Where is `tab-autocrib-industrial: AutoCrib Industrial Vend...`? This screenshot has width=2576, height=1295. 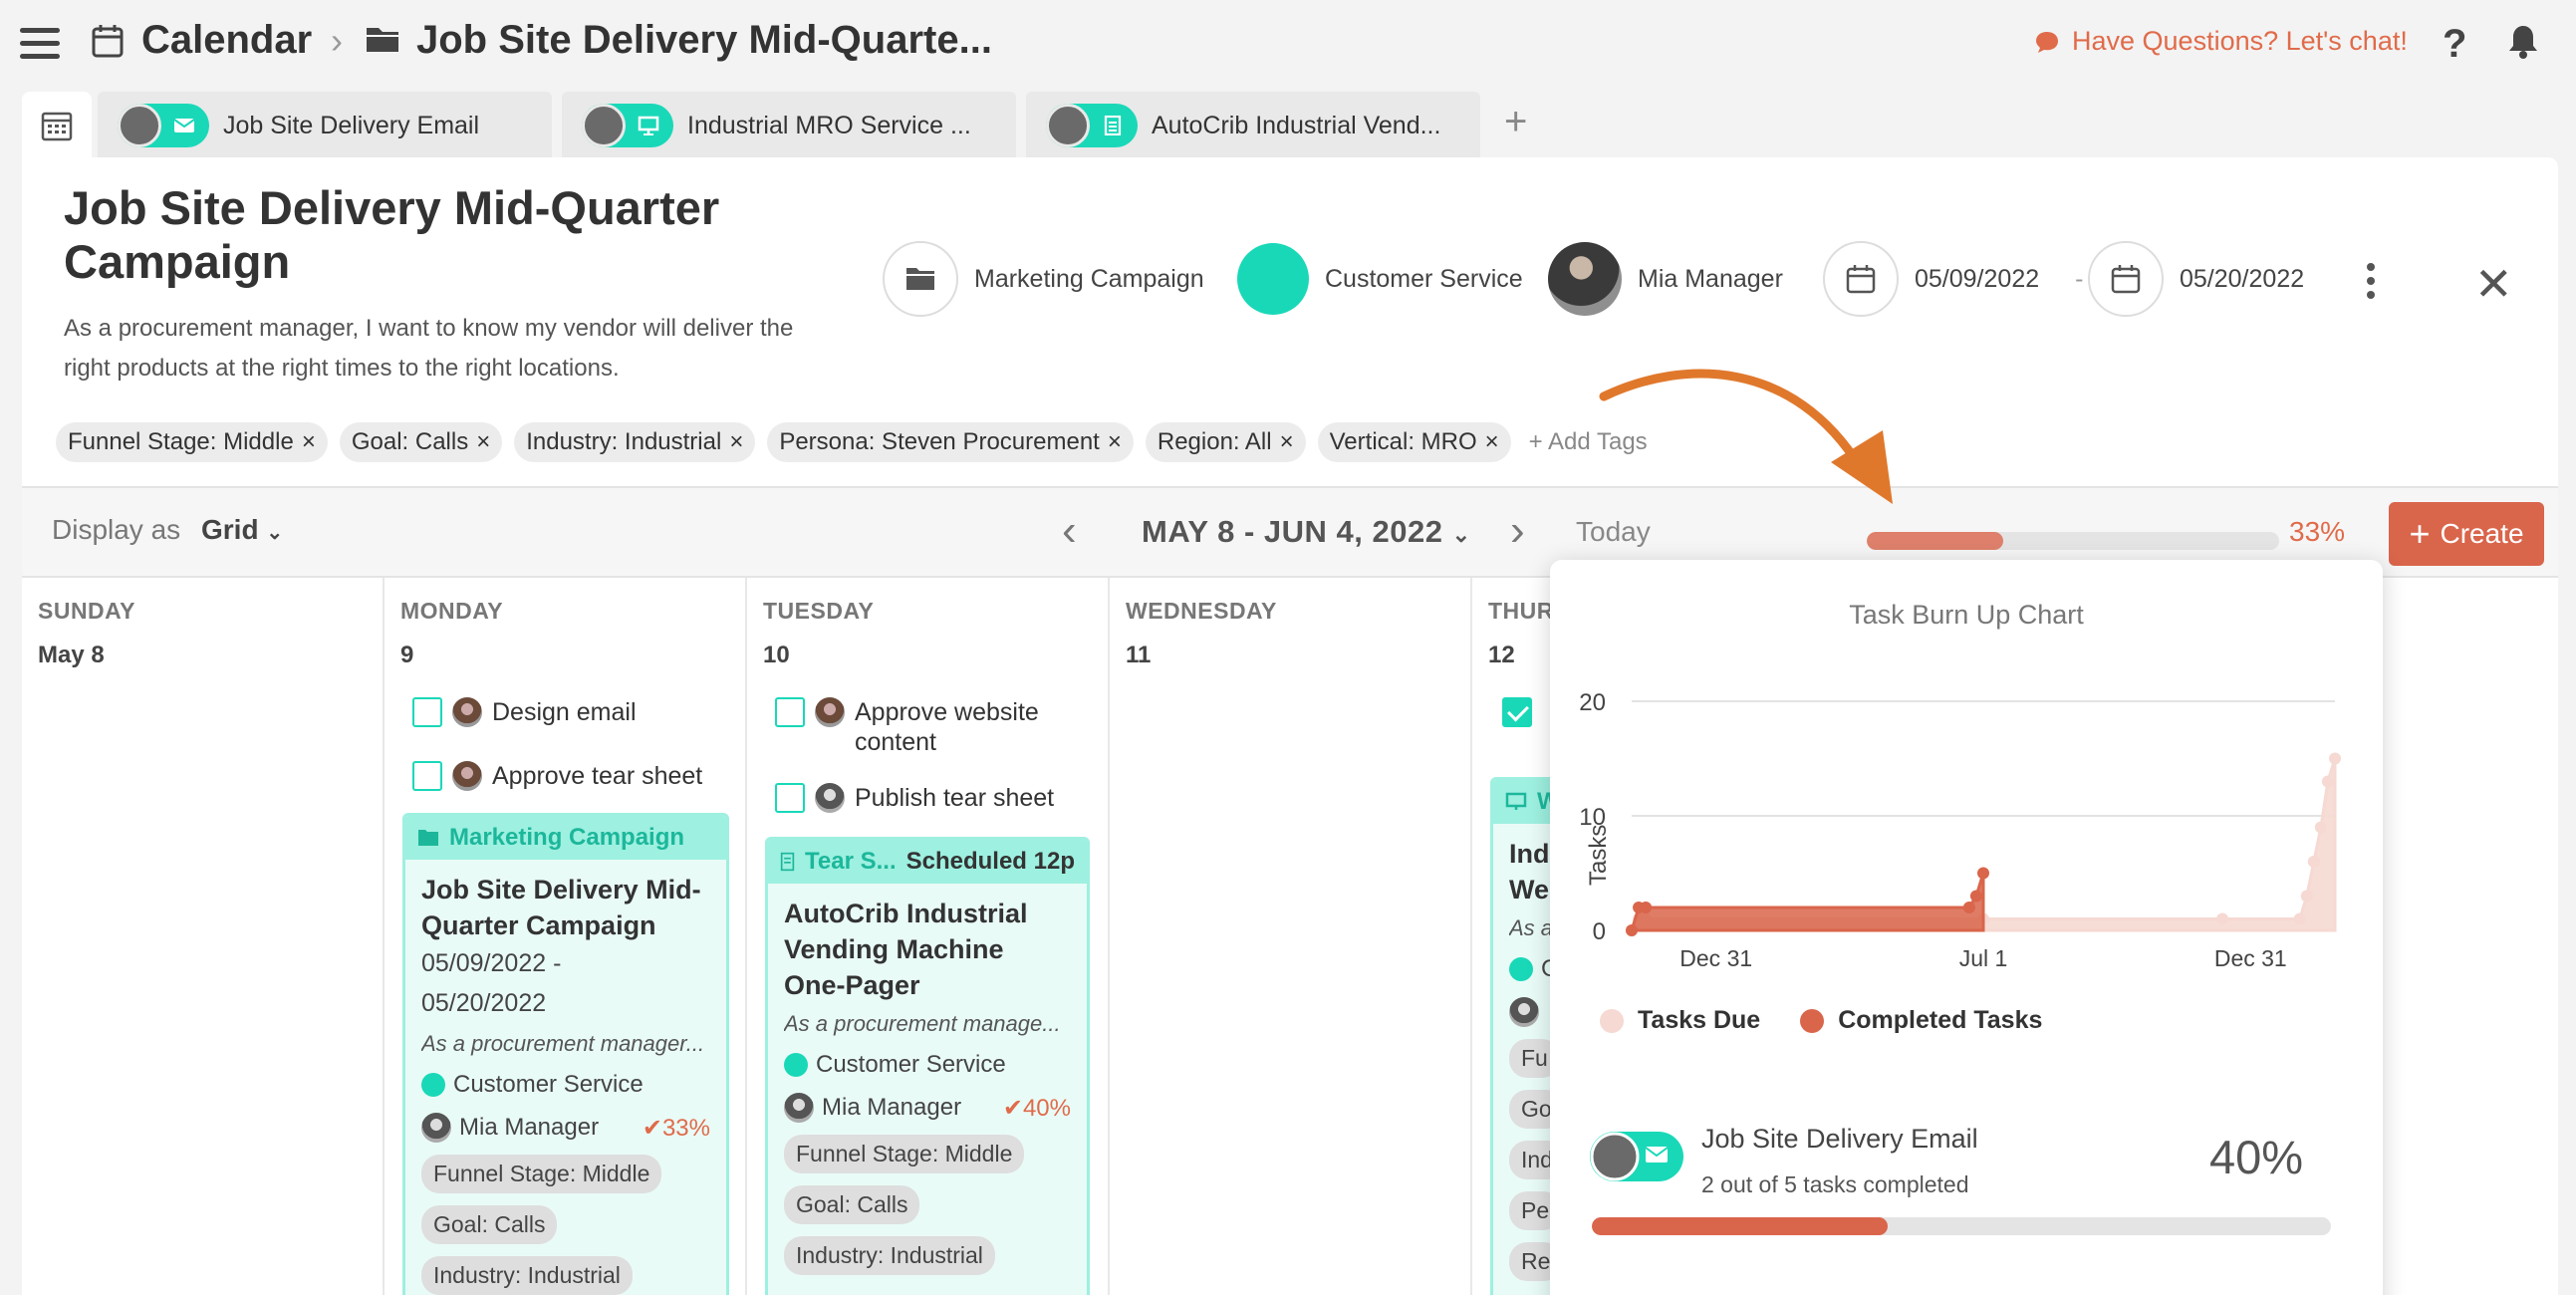 tab-autocrib-industrial: AutoCrib Industrial Vend... is located at coordinates (1253, 125).